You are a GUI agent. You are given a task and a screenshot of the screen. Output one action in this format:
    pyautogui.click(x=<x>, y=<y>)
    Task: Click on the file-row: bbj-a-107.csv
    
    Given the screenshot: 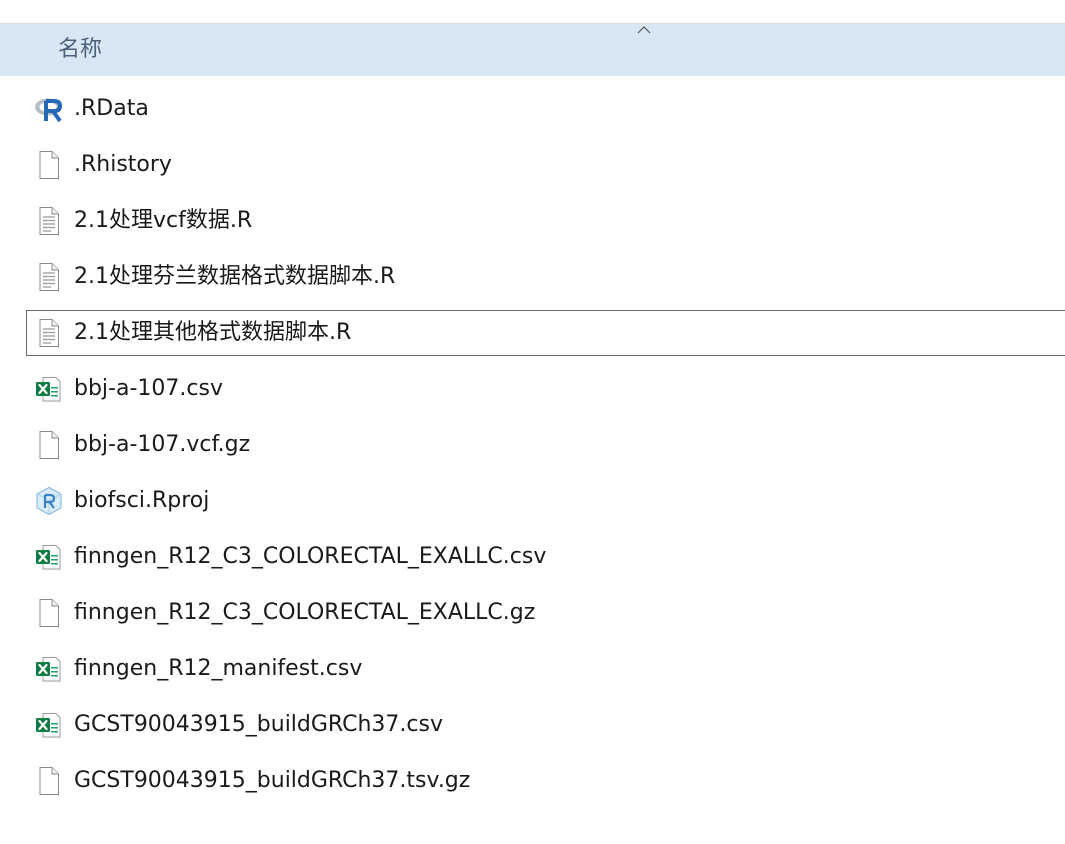 What is the action you would take?
    pyautogui.click(x=545, y=389)
    